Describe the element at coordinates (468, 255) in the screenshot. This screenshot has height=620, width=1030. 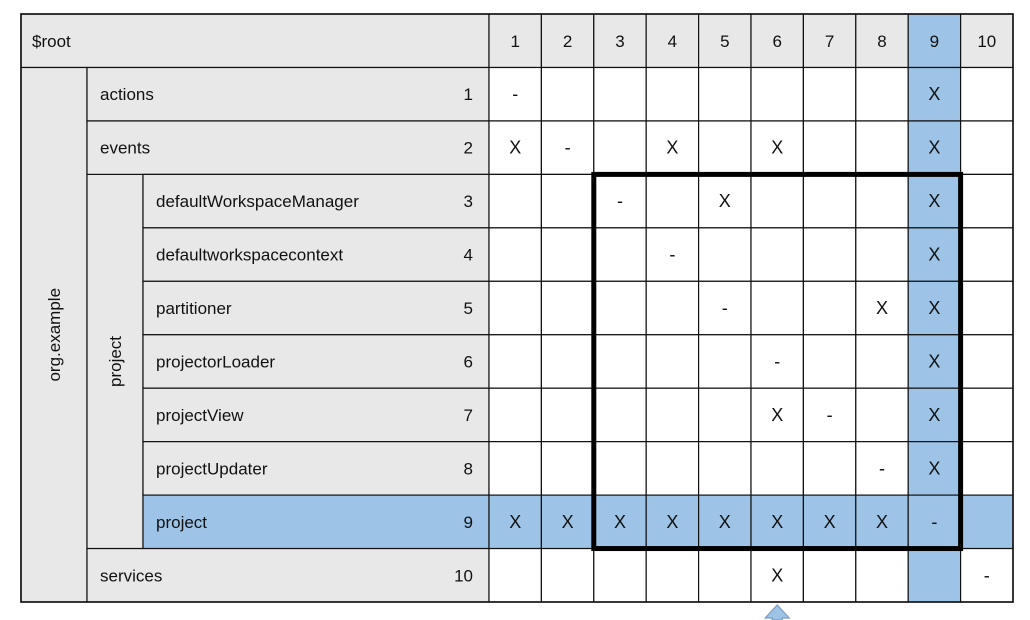
I see `row-number: 4` at that location.